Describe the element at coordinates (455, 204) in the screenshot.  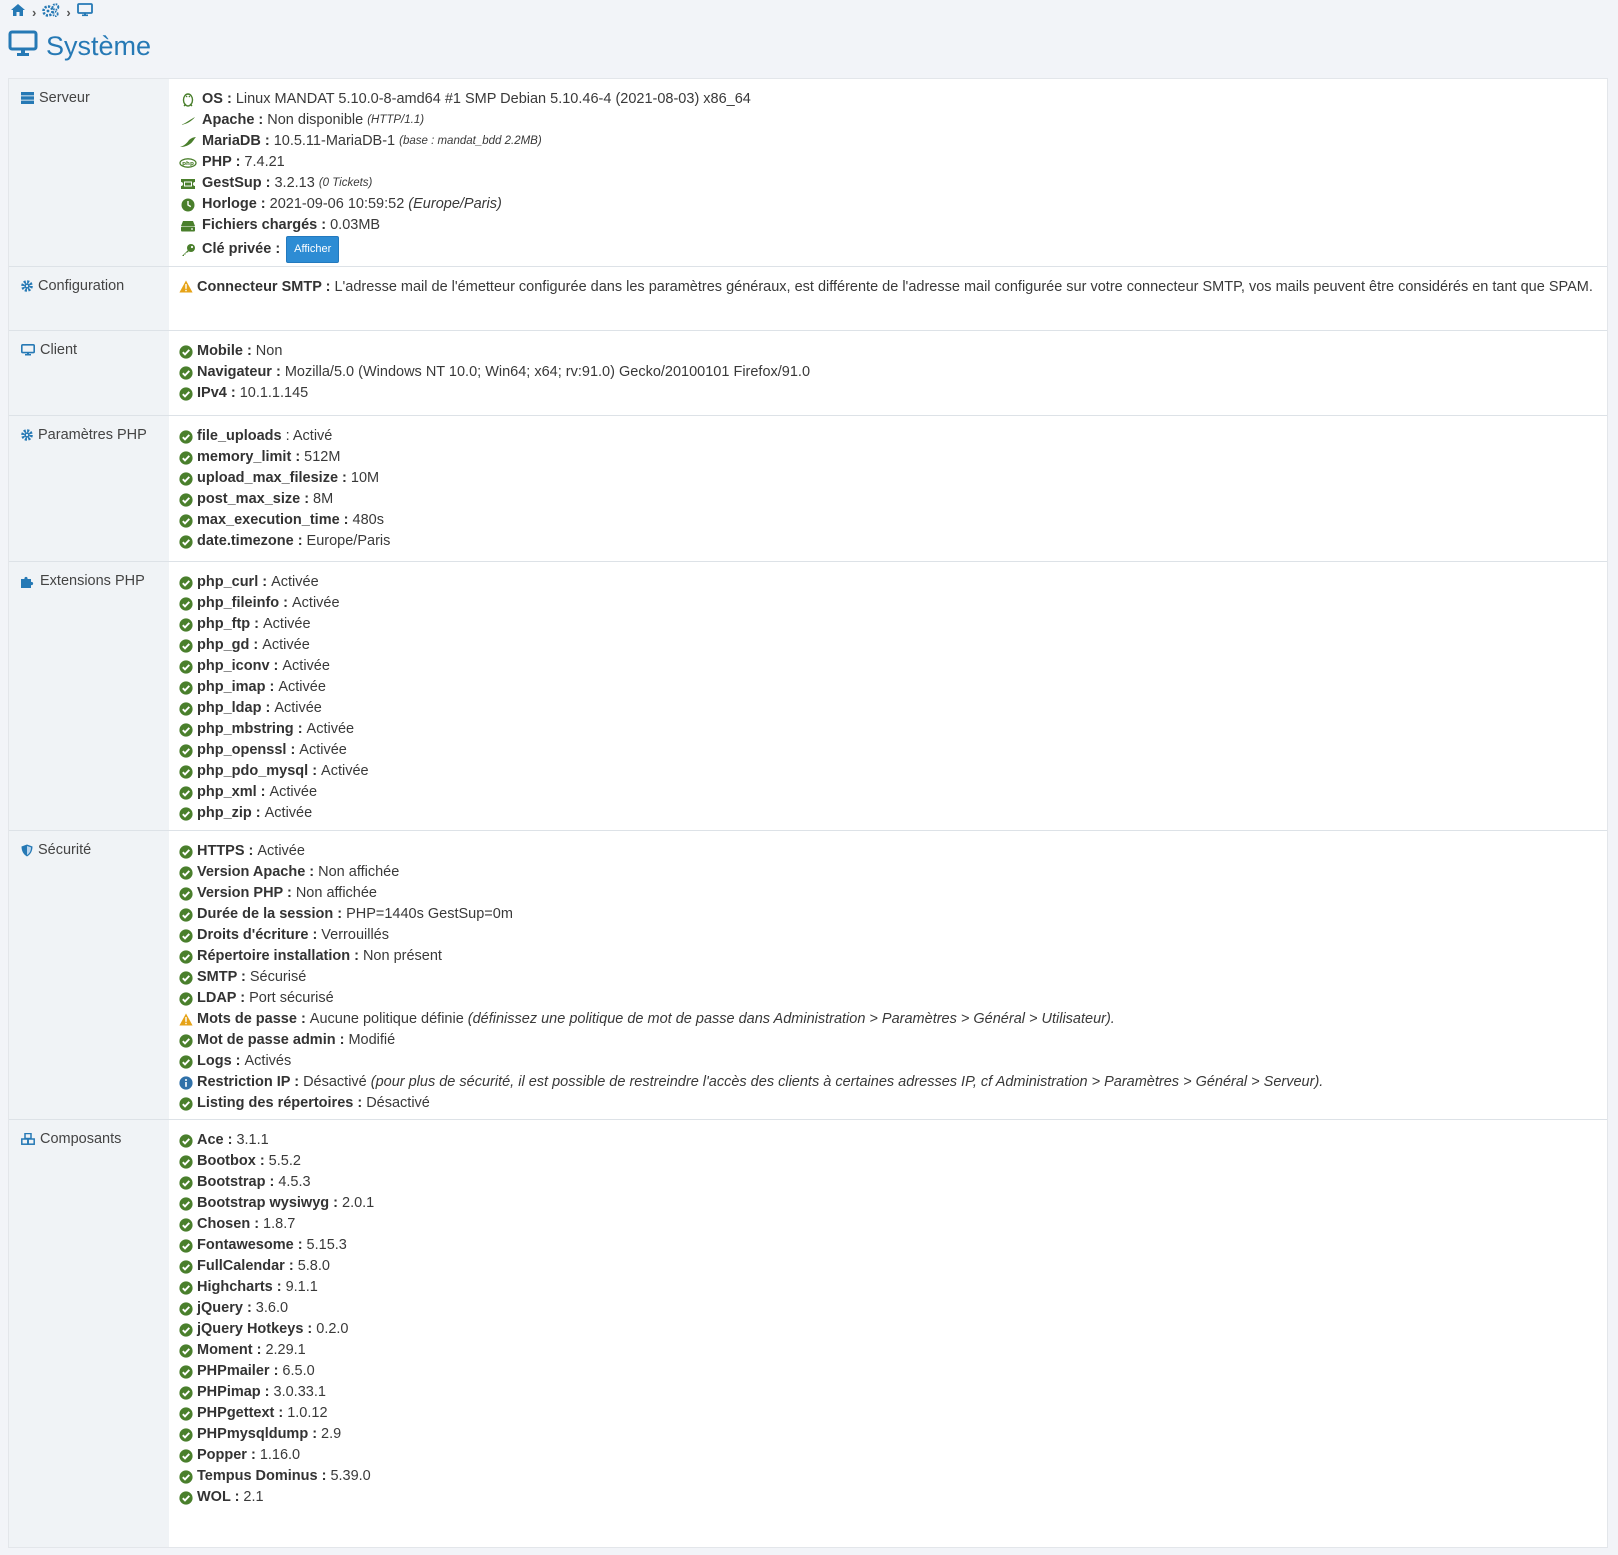
I see `item-note: (Europe/Paris)` at that location.